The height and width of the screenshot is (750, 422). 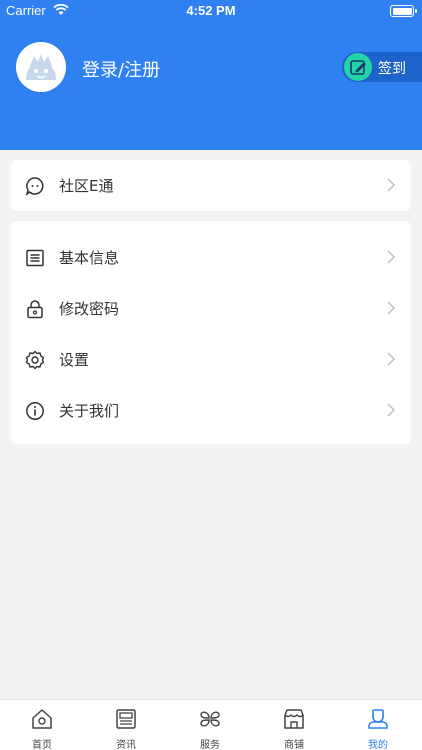 I want to click on menu-item-basic-info: 基本信息, so click(x=211, y=257).